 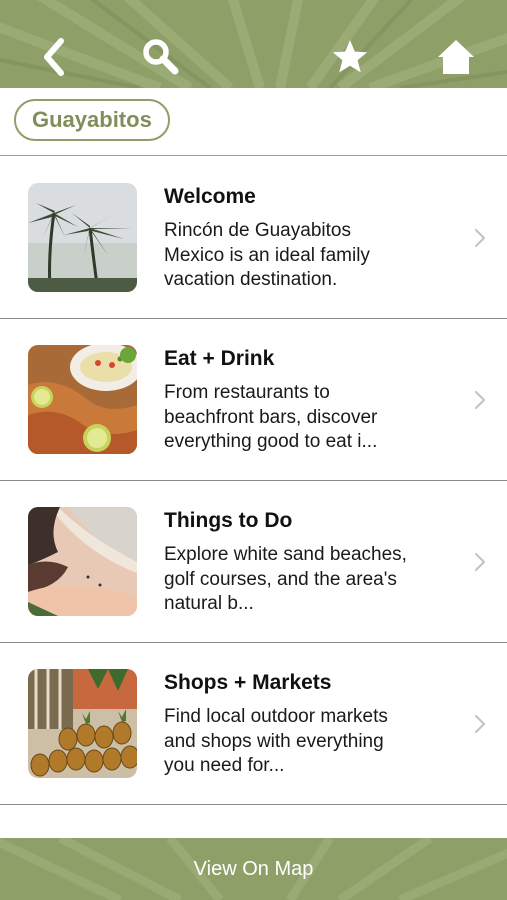 I want to click on seafood-dish-thumbnail, so click(x=82, y=399).